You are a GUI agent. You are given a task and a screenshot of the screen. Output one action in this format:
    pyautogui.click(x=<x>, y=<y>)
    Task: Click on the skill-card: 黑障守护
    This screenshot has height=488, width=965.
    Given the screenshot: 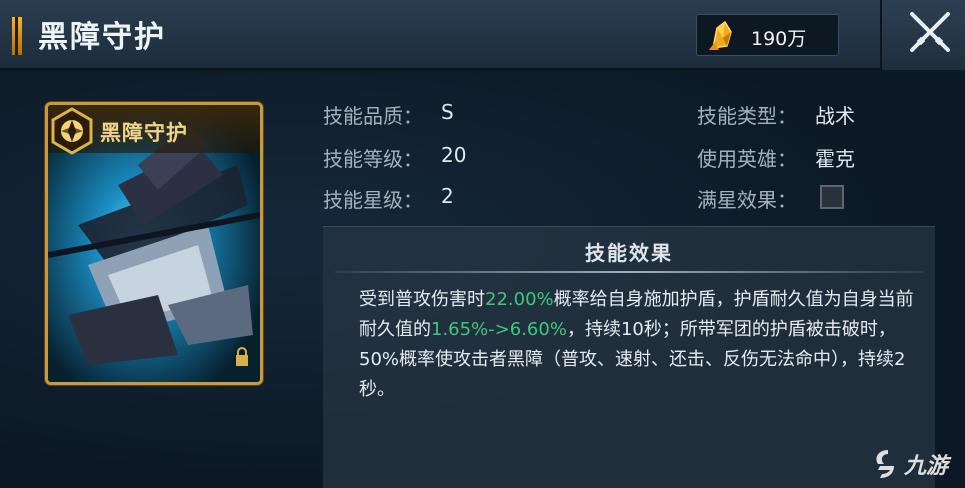 What is the action you would take?
    pyautogui.click(x=154, y=243)
    